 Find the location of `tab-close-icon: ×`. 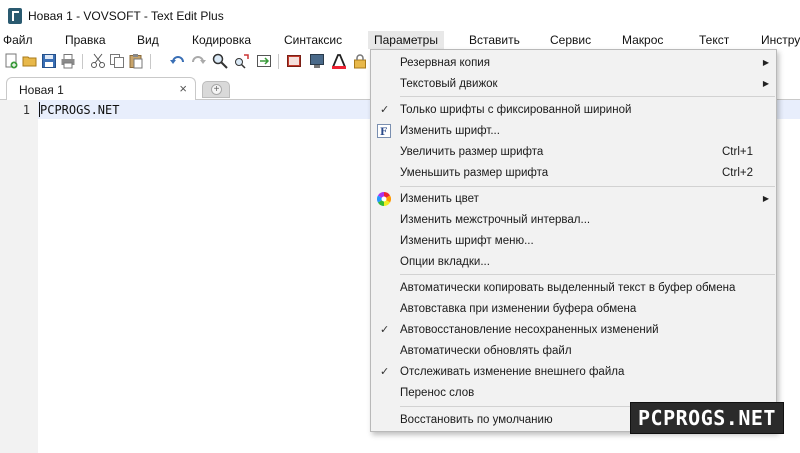

tab-close-icon: × is located at coordinates (183, 88).